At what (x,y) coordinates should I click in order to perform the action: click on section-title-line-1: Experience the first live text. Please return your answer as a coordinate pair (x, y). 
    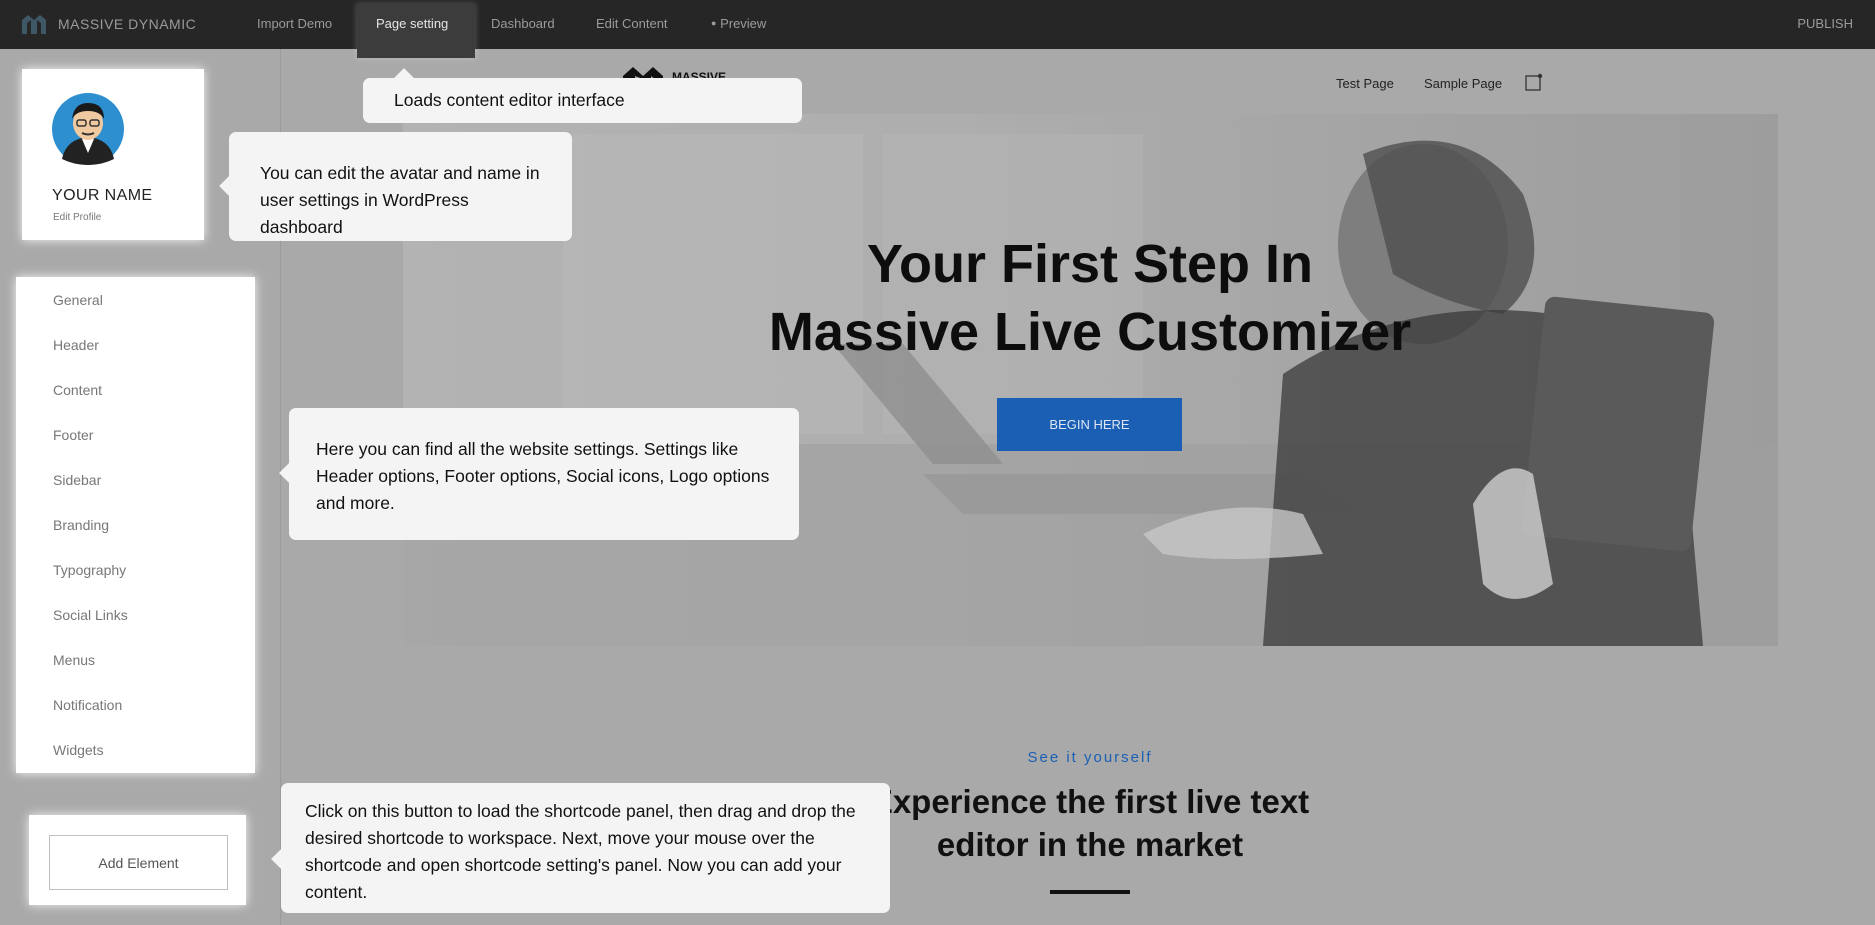
    Looking at the image, I should click on (1090, 801).